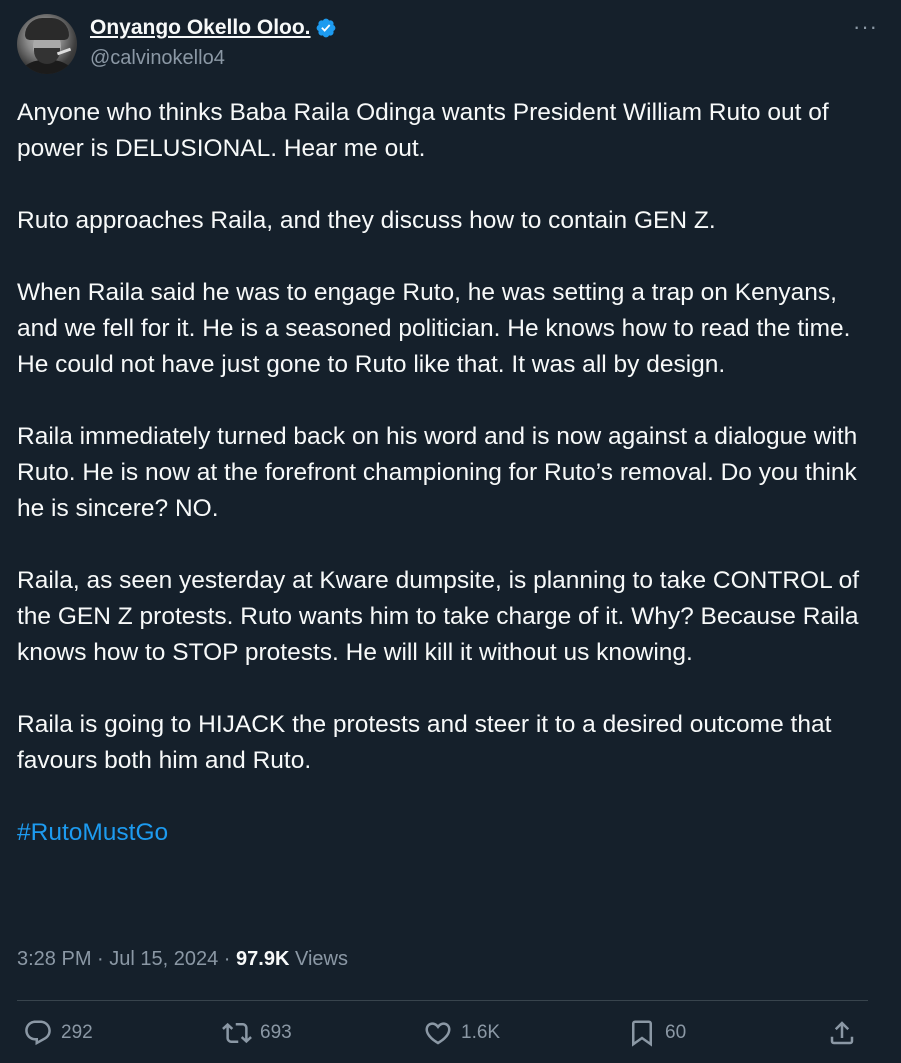 The width and height of the screenshot is (901, 1063). What do you see at coordinates (54, 959) in the screenshot?
I see `tweet-time: 3:28 PM` at bounding box center [54, 959].